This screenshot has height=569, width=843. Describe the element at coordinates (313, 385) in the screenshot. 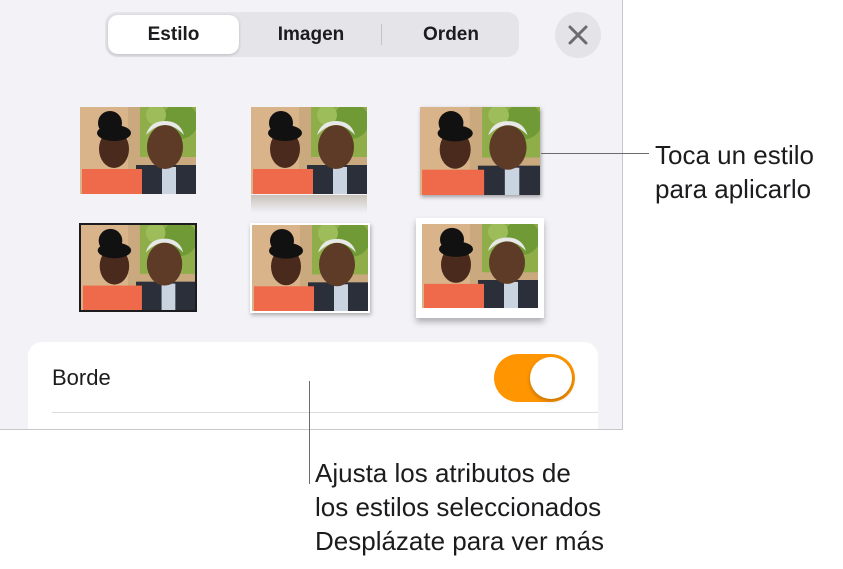

I see `border-settings-card: Borde` at that location.